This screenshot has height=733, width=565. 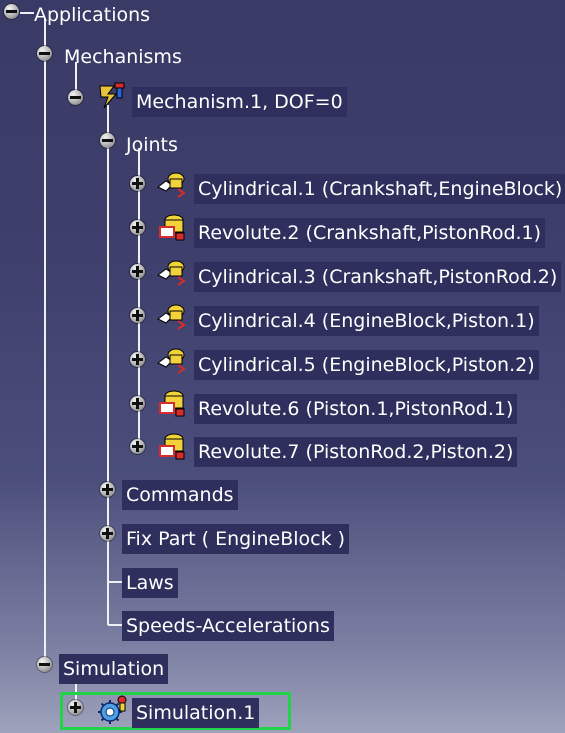 What do you see at coordinates (366, 321) in the screenshot?
I see `joint-item: Cylindrical.4 (EngineBlock,Piston.1)` at bounding box center [366, 321].